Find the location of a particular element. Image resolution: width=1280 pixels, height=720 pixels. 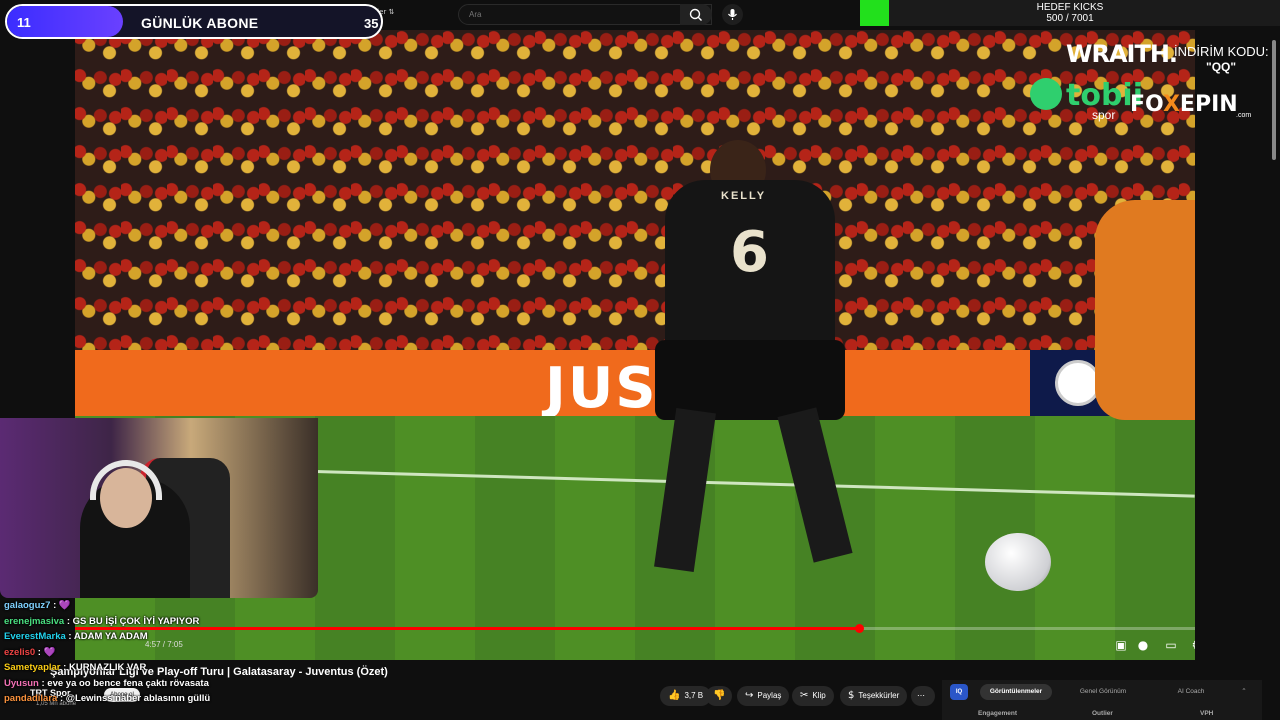

search-button is located at coordinates (696, 14).